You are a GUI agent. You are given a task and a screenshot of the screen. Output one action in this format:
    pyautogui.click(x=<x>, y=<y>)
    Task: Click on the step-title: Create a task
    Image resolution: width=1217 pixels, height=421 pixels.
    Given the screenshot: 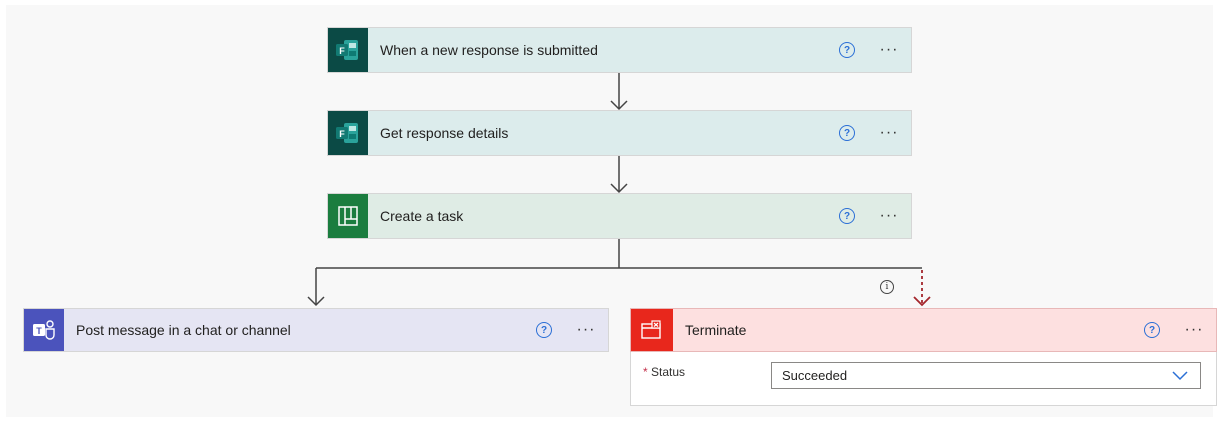 What is the action you would take?
    pyautogui.click(x=422, y=216)
    